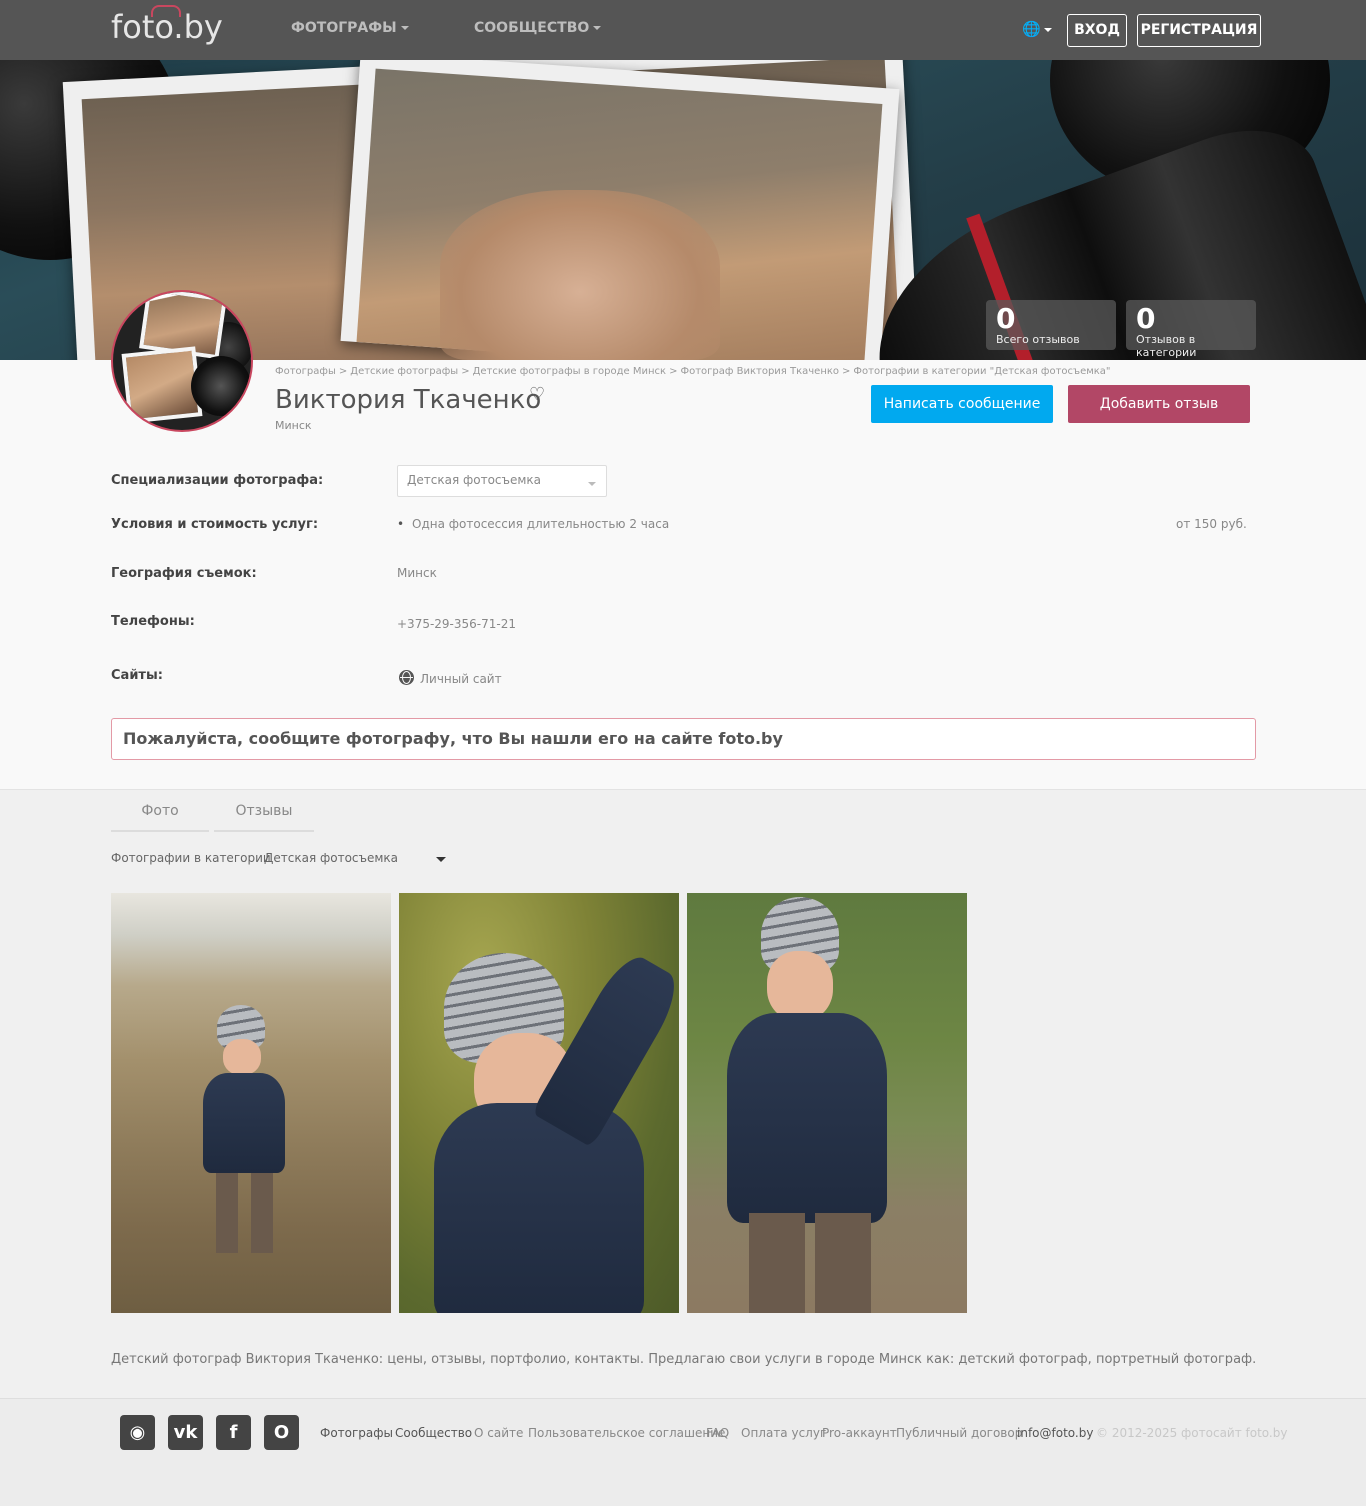  Describe the element at coordinates (962, 404) in the screenshot. I see `write-message-button: Написать сообщение` at that location.